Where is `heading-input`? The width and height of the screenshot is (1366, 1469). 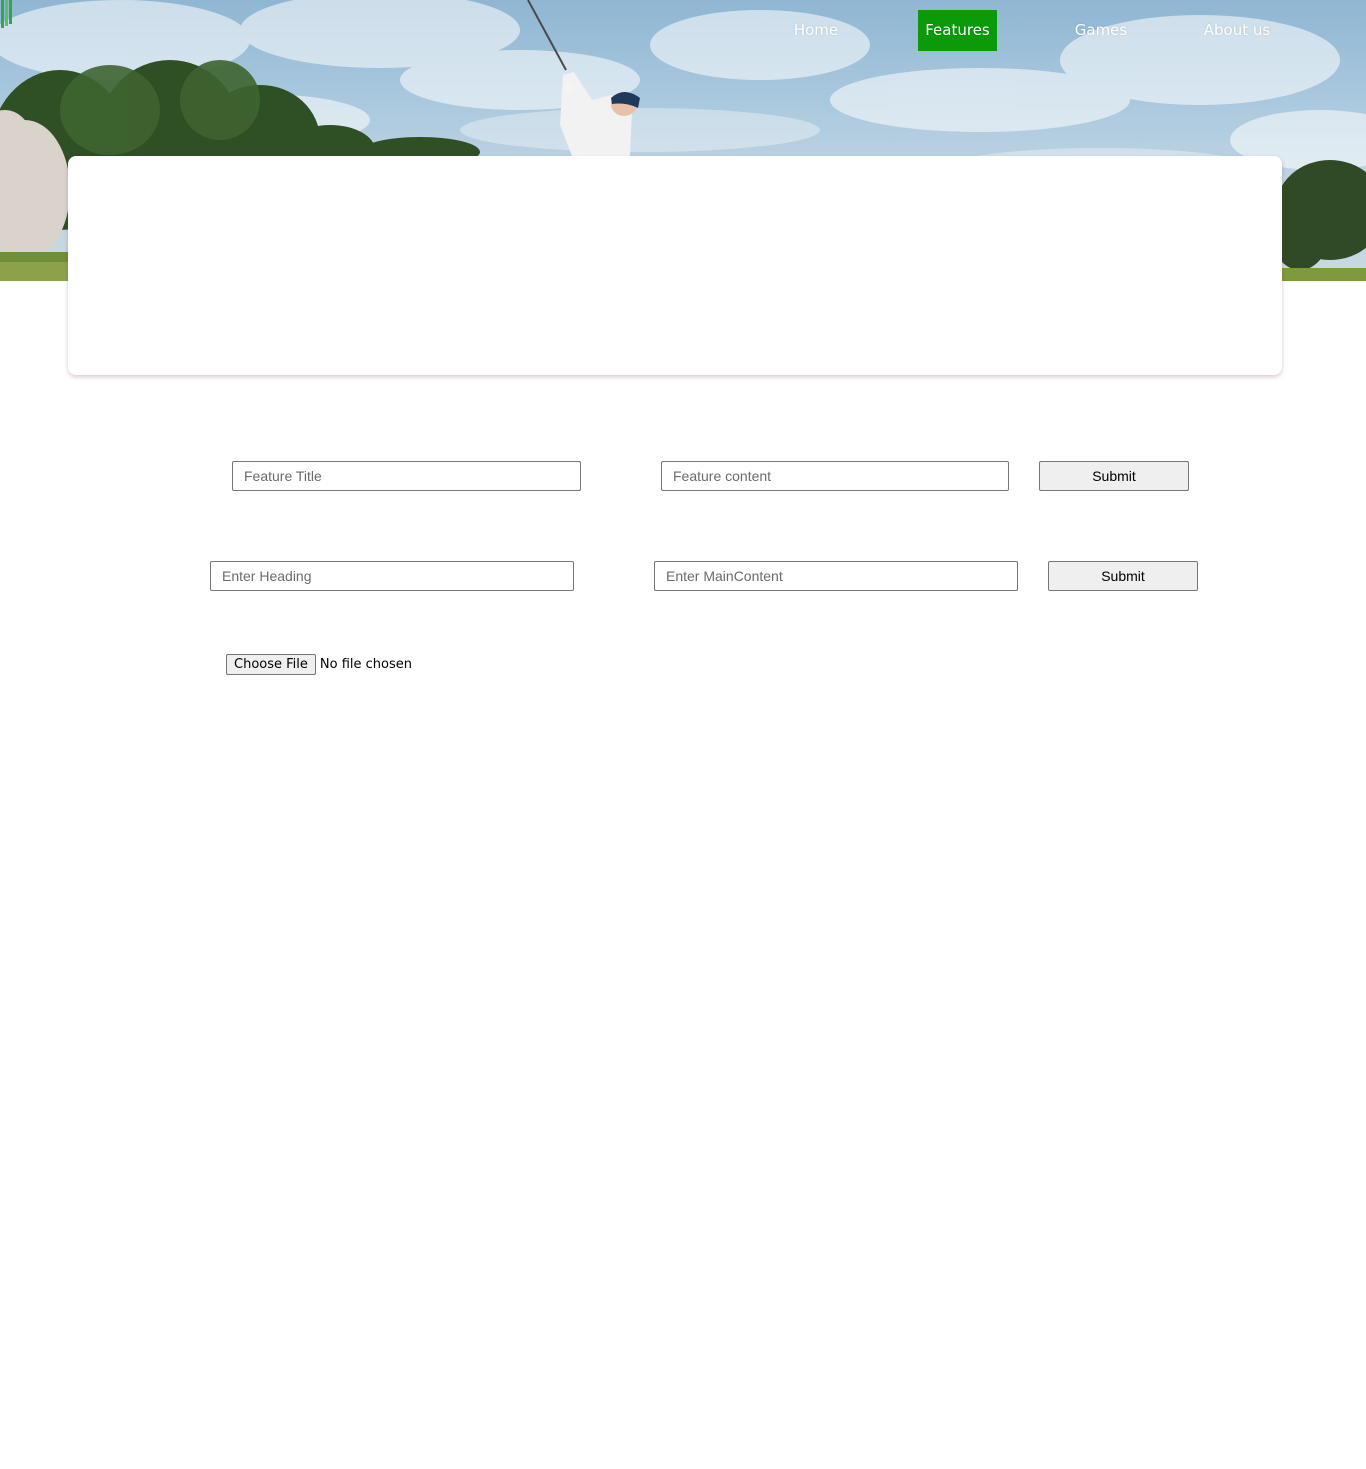
heading-input is located at coordinates (392, 576).